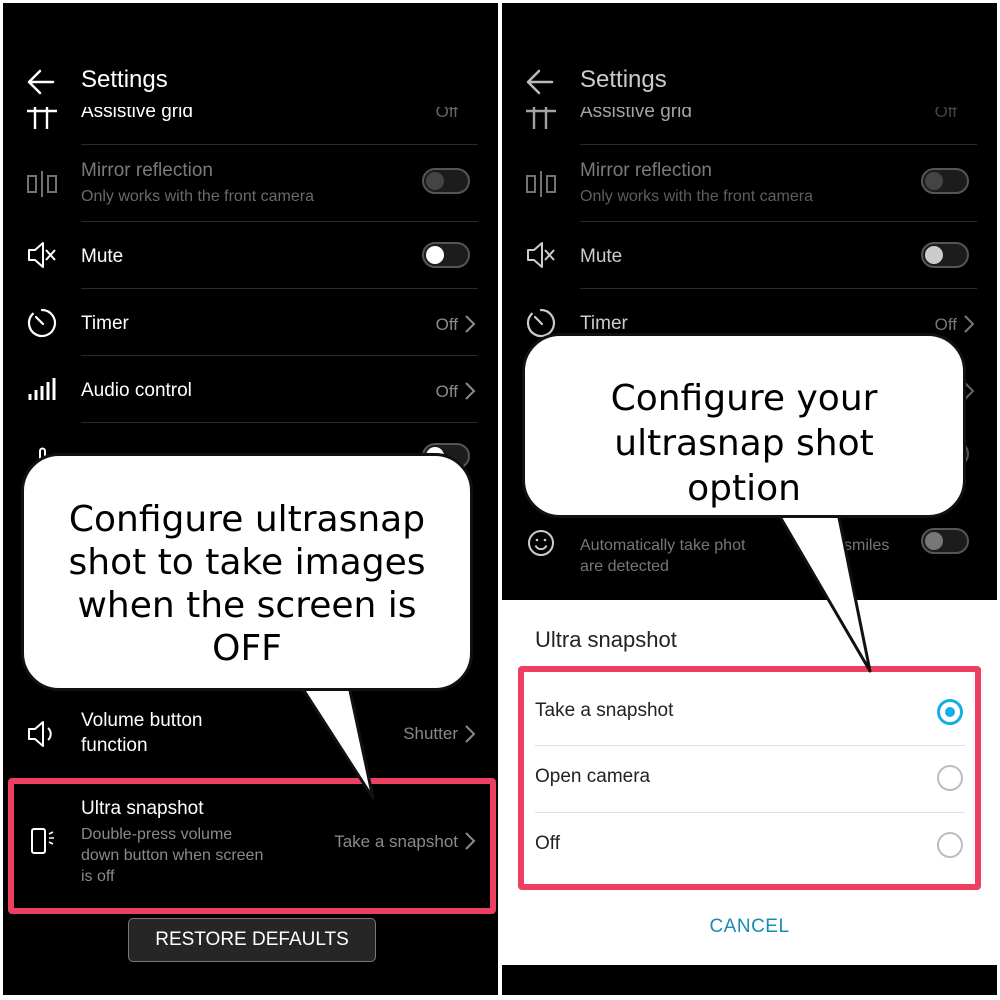 The image size is (1000, 1000). I want to click on callout-line: ultrasnap shot, so click(744, 443).